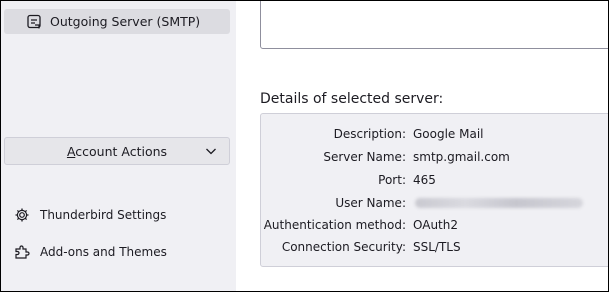  Describe the element at coordinates (370, 203) in the screenshot. I see `detail-key: User Name:` at that location.